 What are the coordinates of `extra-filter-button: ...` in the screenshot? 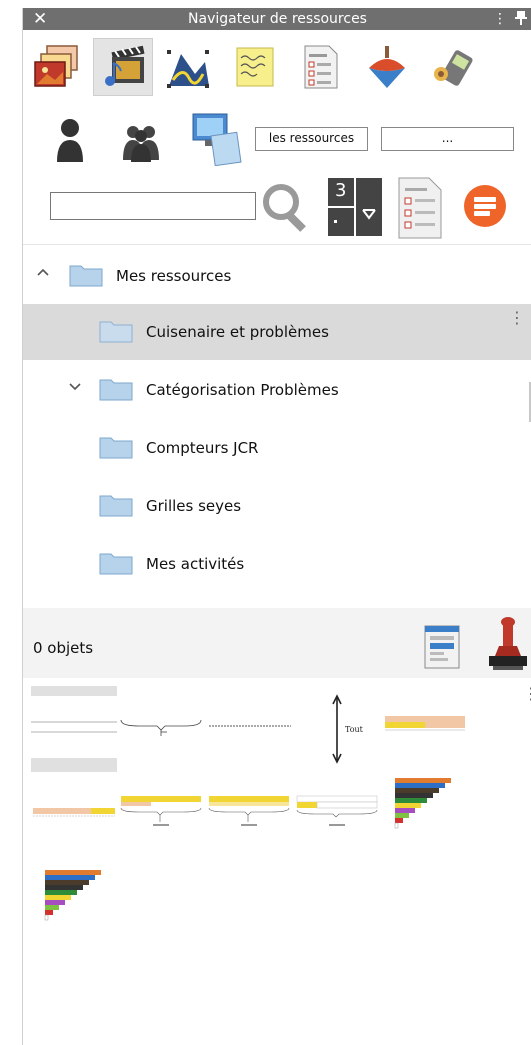 It's located at (447, 139).